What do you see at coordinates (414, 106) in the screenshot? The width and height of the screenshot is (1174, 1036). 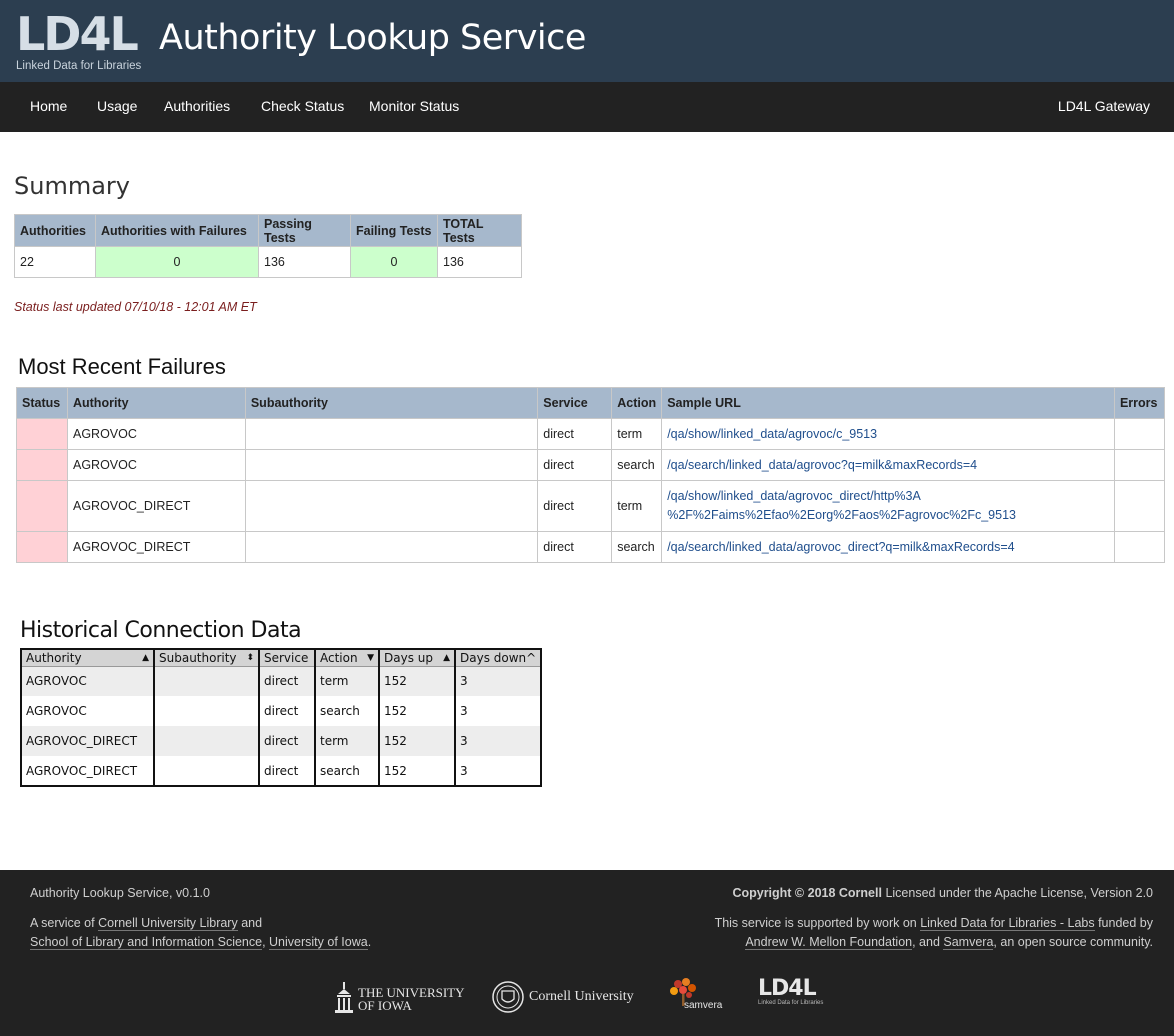 I see `nav-monitor-status: Monitor Status` at bounding box center [414, 106].